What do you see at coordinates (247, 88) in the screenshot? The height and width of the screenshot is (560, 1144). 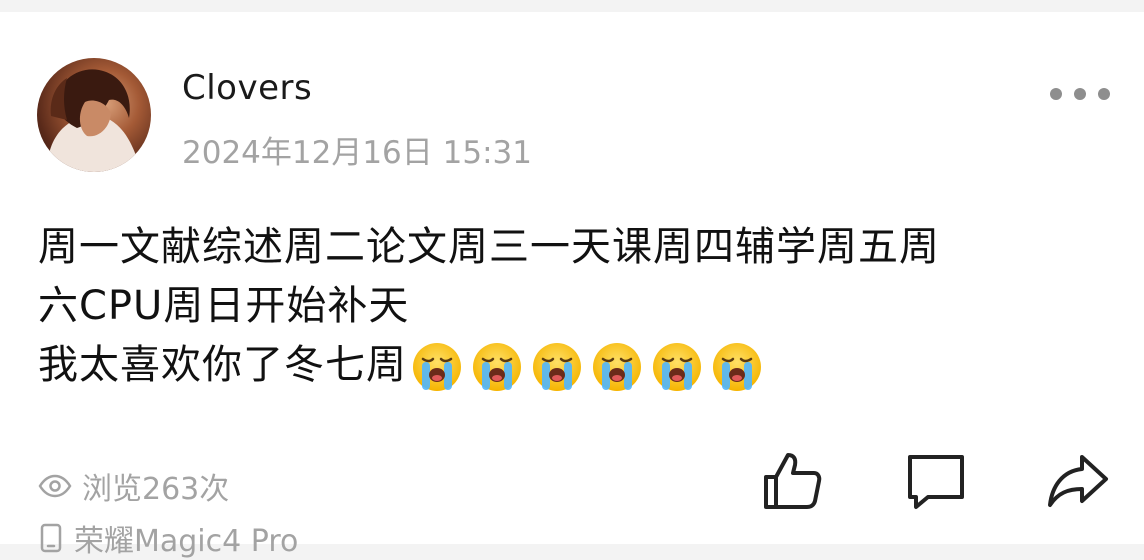 I see `username: Clovers` at bounding box center [247, 88].